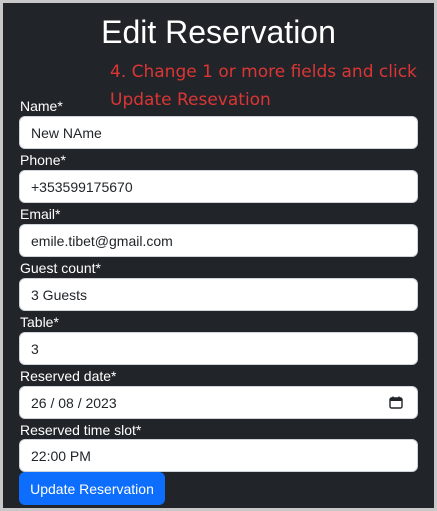 Image resolution: width=437 pixels, height=511 pixels. Describe the element at coordinates (218, 186) in the screenshot. I see `phone-input: +353599175670` at that location.